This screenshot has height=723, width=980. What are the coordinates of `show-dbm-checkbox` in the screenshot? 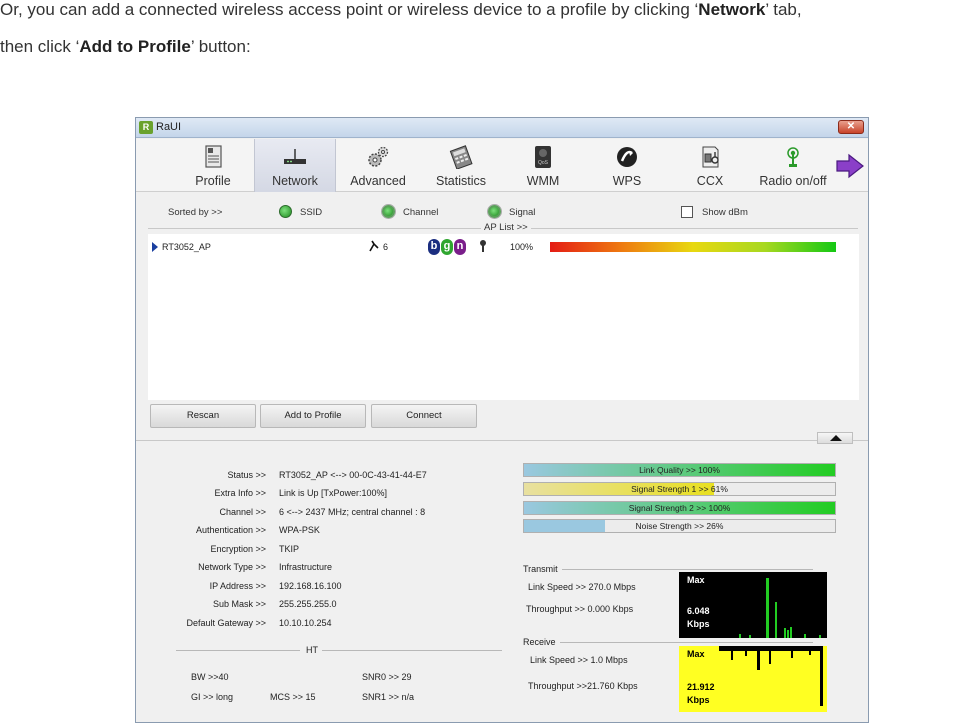 It's located at (687, 212).